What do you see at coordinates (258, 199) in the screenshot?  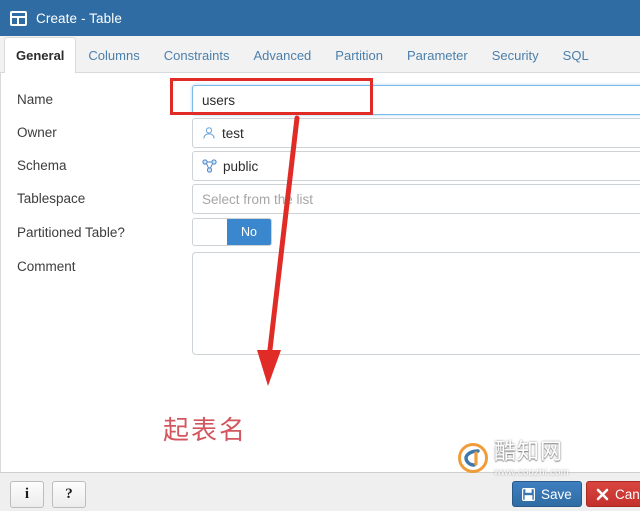 I see `tablespace-placeholder: Select from the list` at bounding box center [258, 199].